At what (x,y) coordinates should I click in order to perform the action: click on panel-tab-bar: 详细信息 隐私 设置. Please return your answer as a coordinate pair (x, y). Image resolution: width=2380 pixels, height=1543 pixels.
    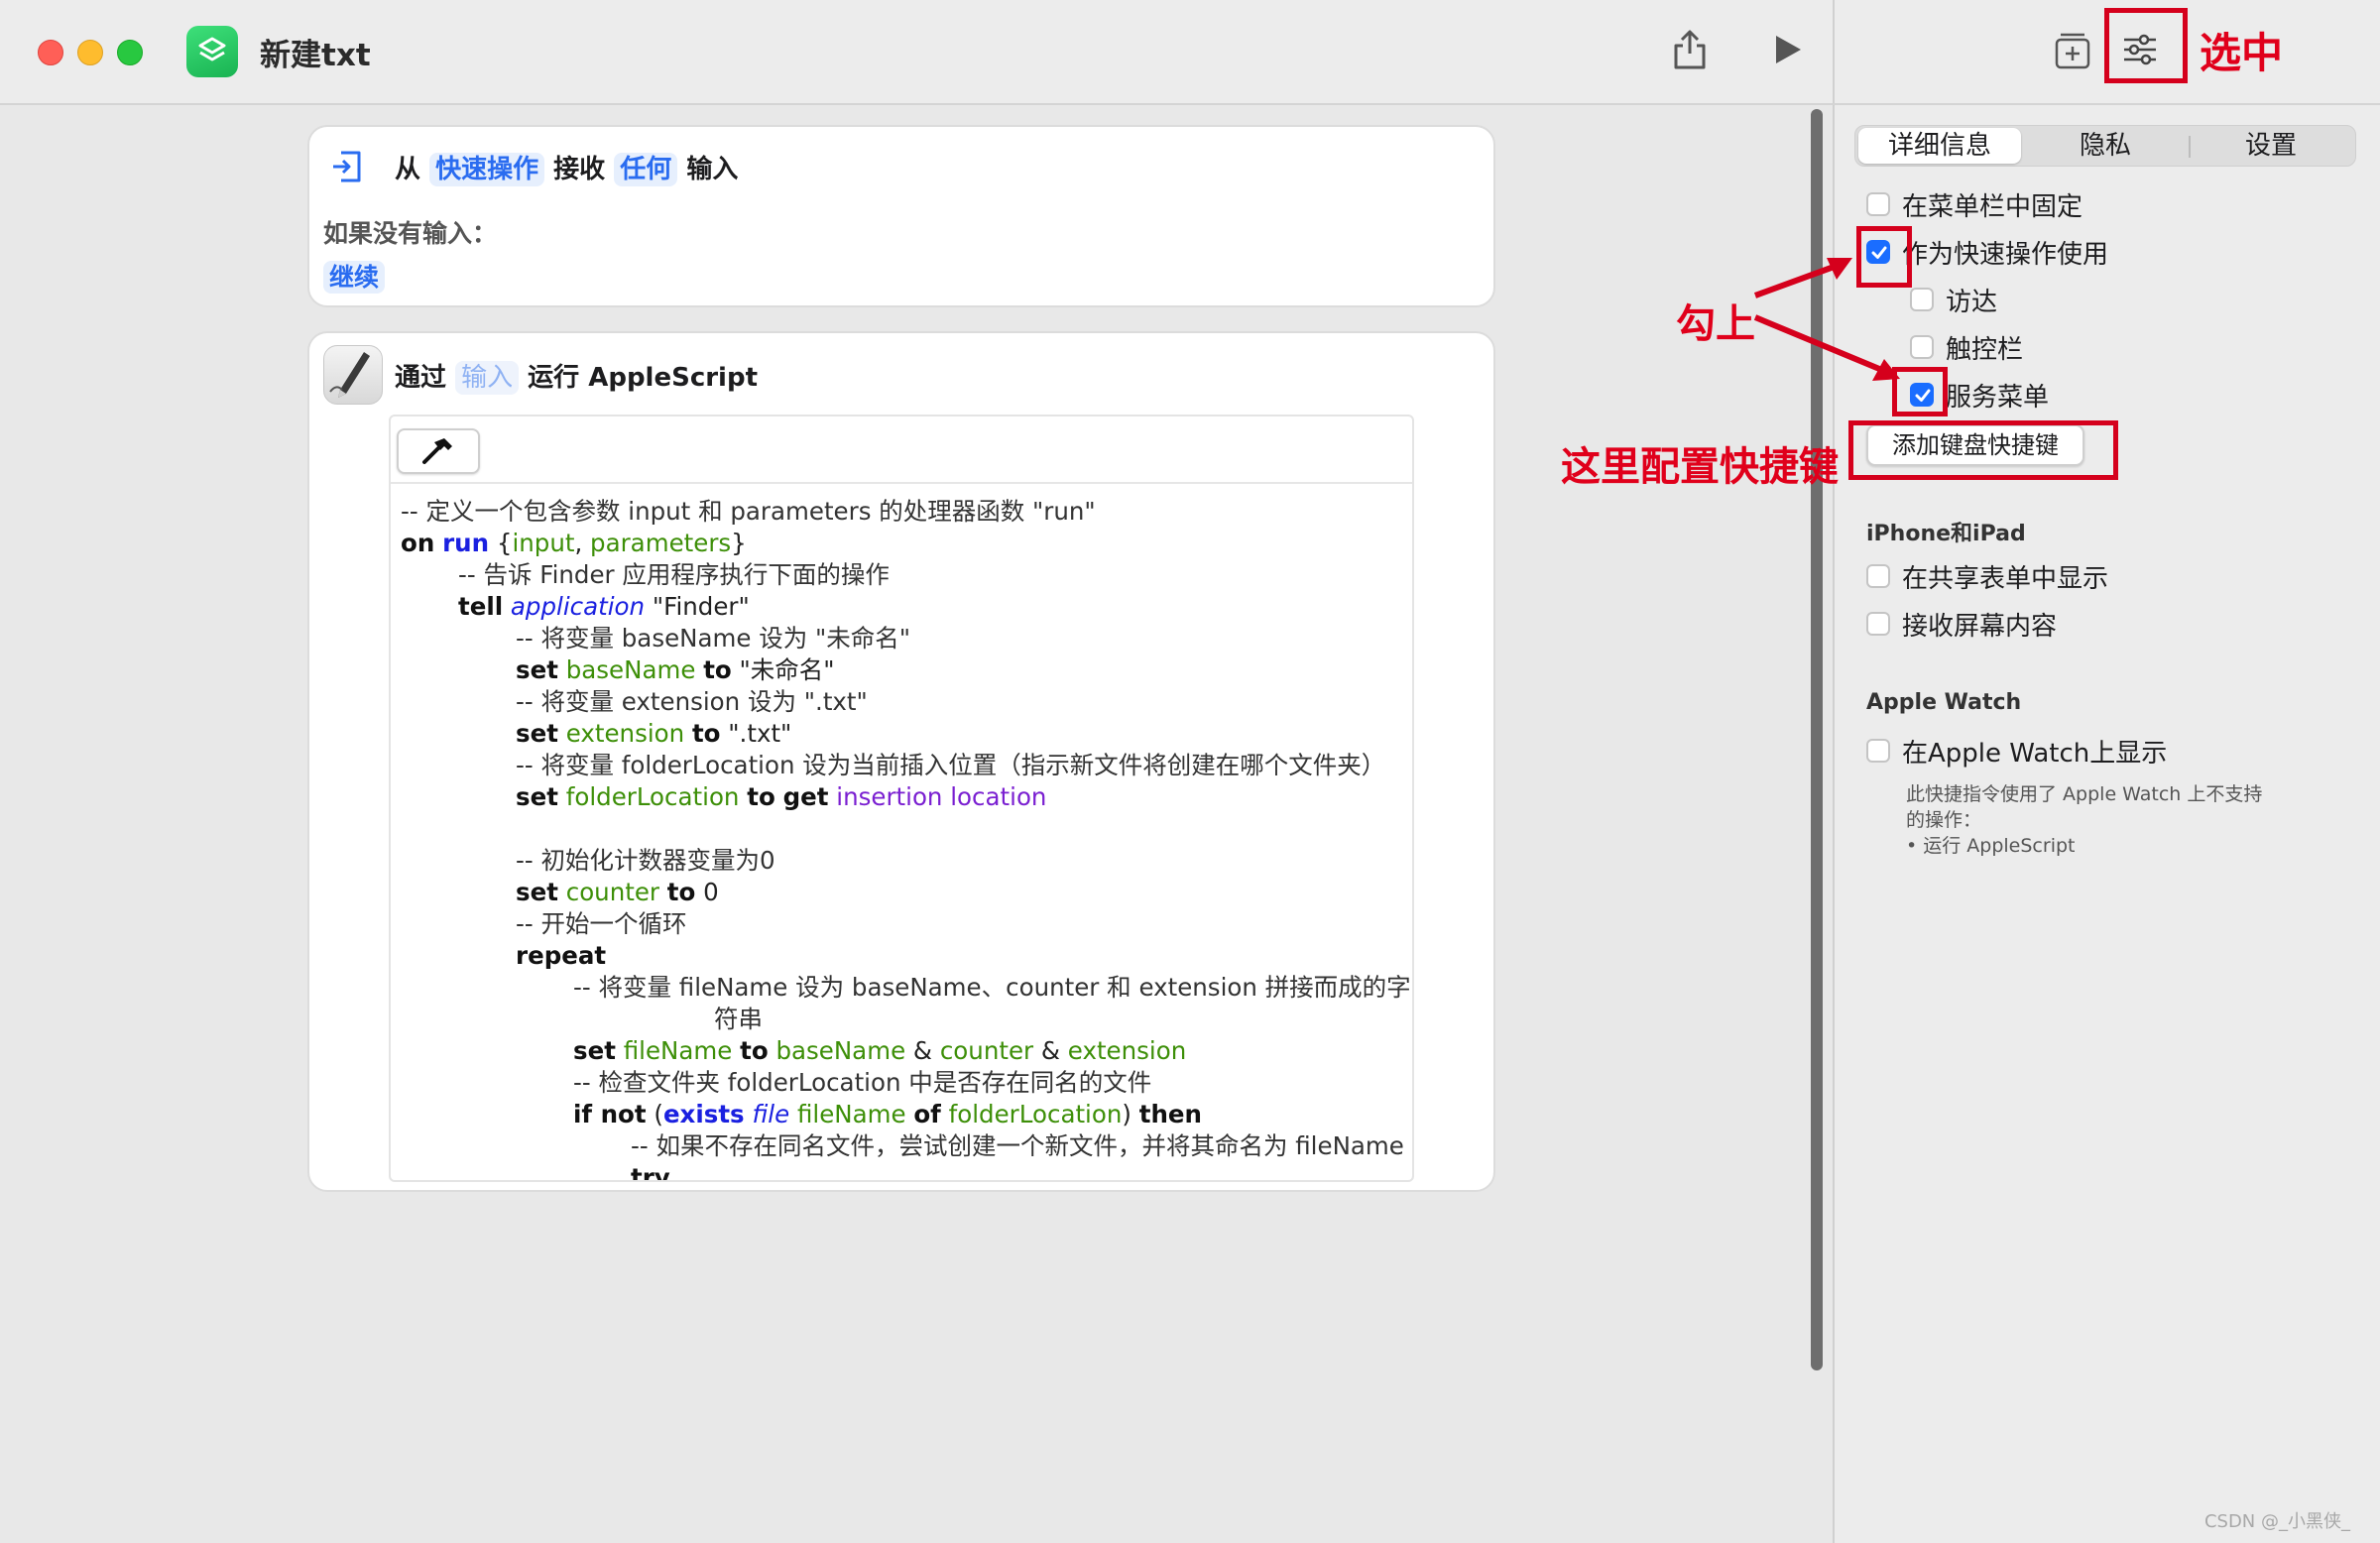
    Looking at the image, I should click on (2105, 146).